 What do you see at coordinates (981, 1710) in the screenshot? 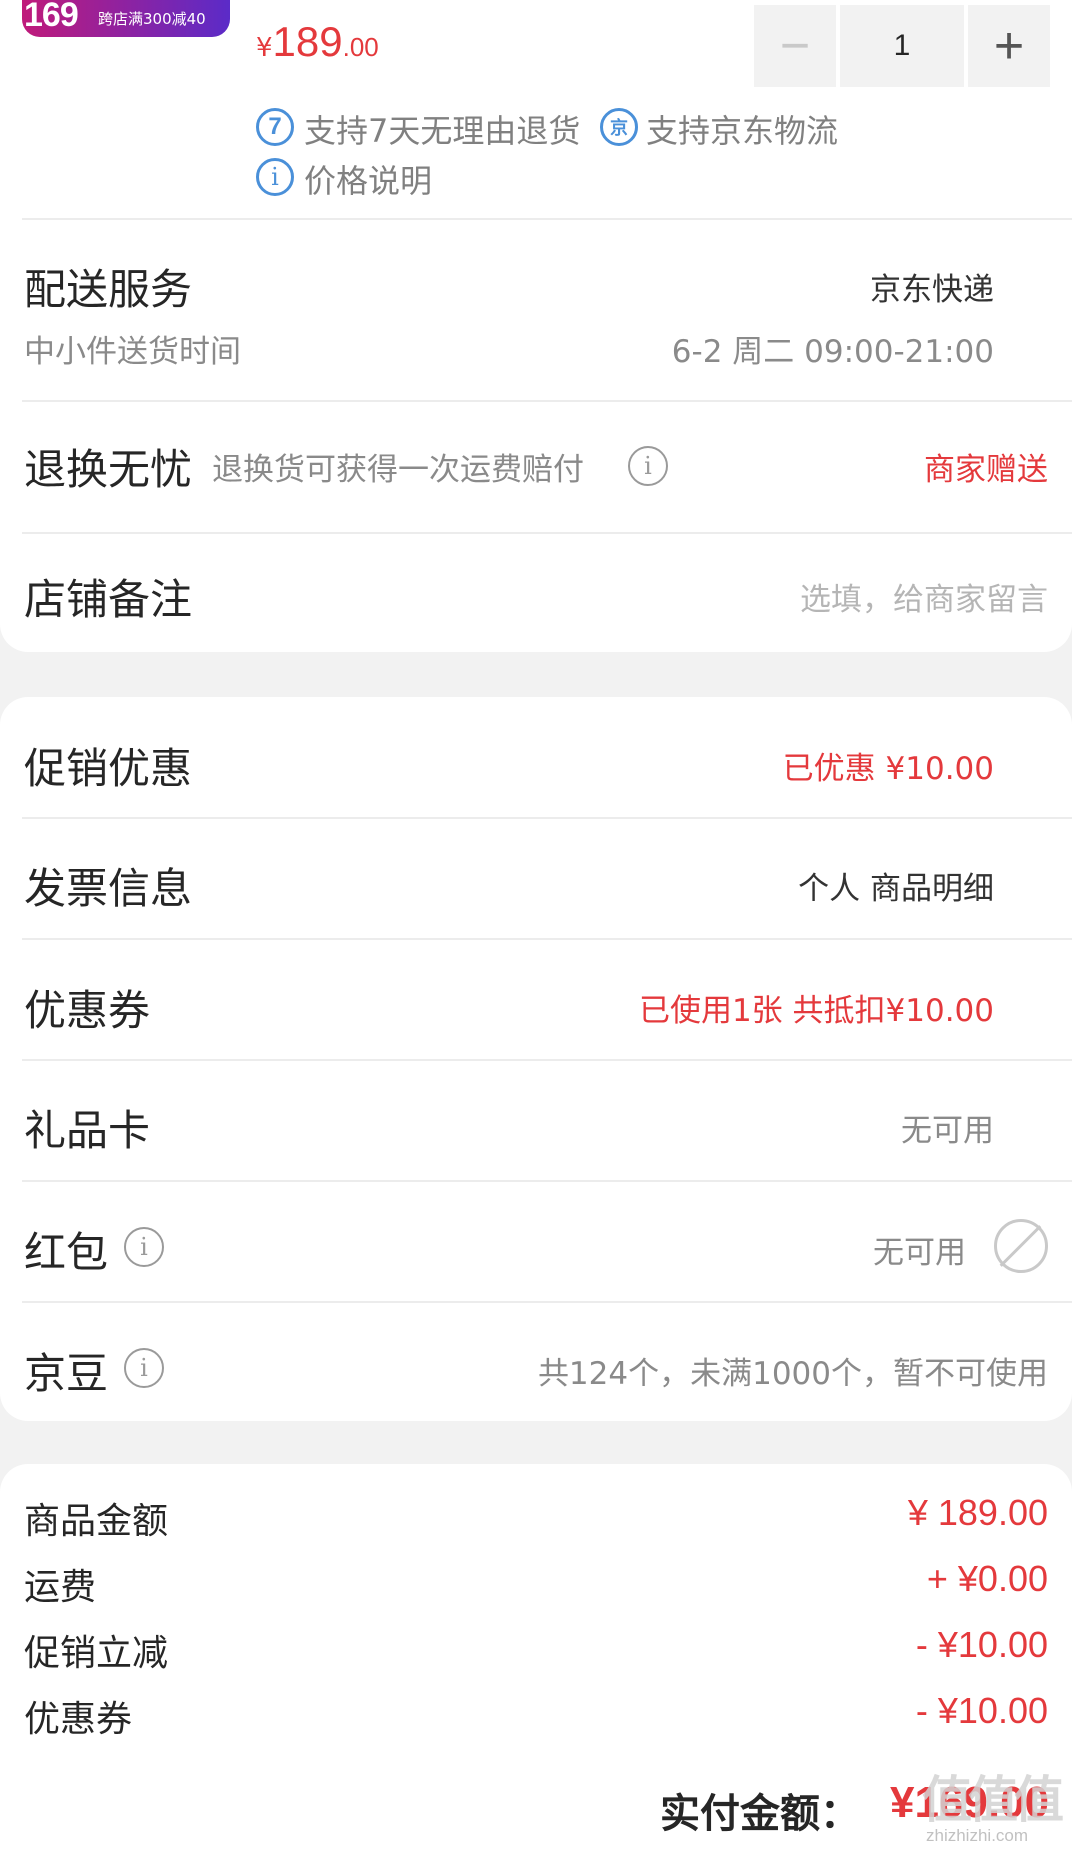
I see `coupon-discount-value: - ¥10.00` at bounding box center [981, 1710].